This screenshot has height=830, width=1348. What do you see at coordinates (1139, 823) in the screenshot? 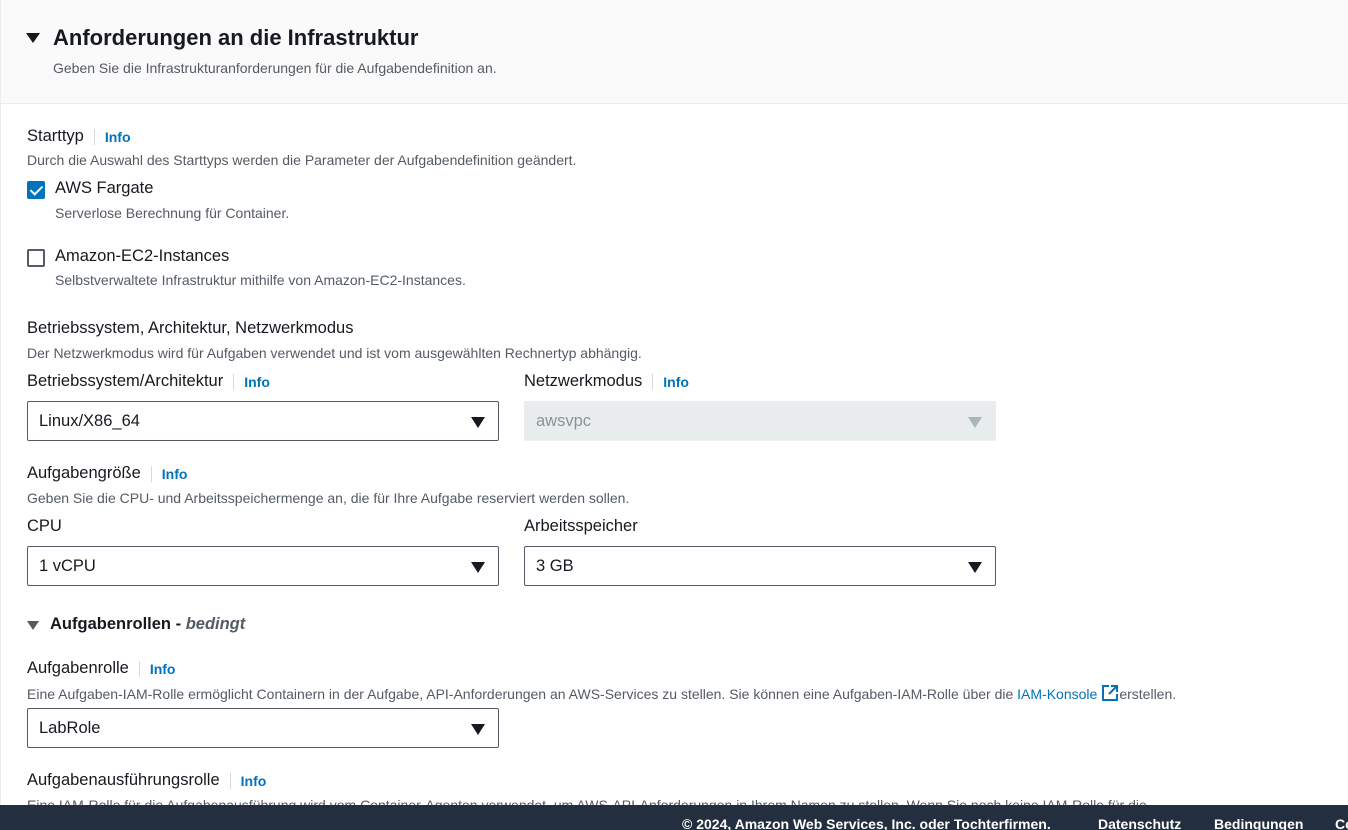
I see `footer-privacy-link: Datenschutz` at bounding box center [1139, 823].